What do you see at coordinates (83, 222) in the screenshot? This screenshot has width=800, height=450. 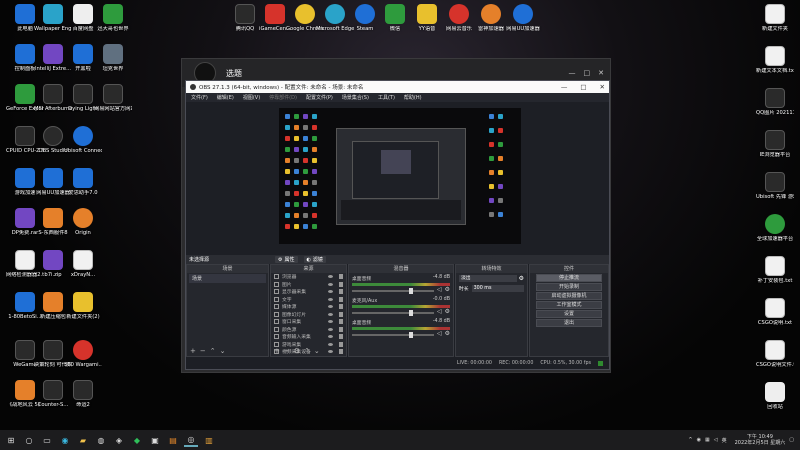 I see `desktop-icon: Origin` at bounding box center [83, 222].